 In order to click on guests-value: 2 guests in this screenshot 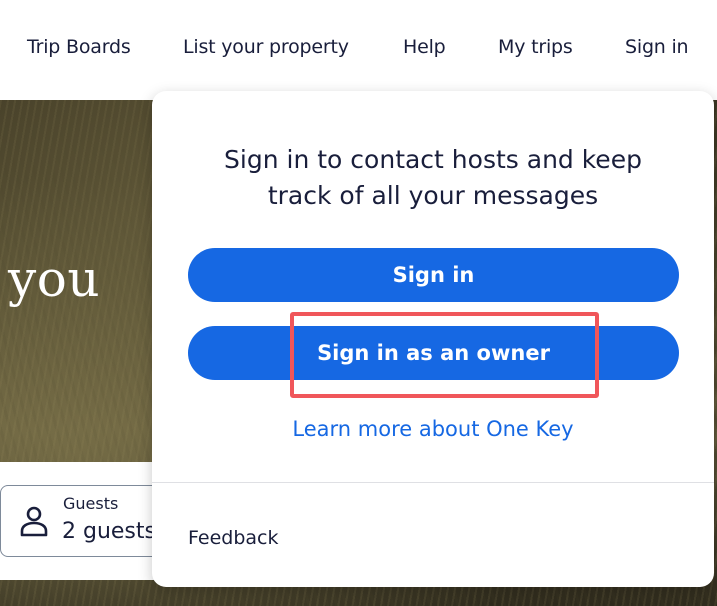, I will do `click(109, 531)`.